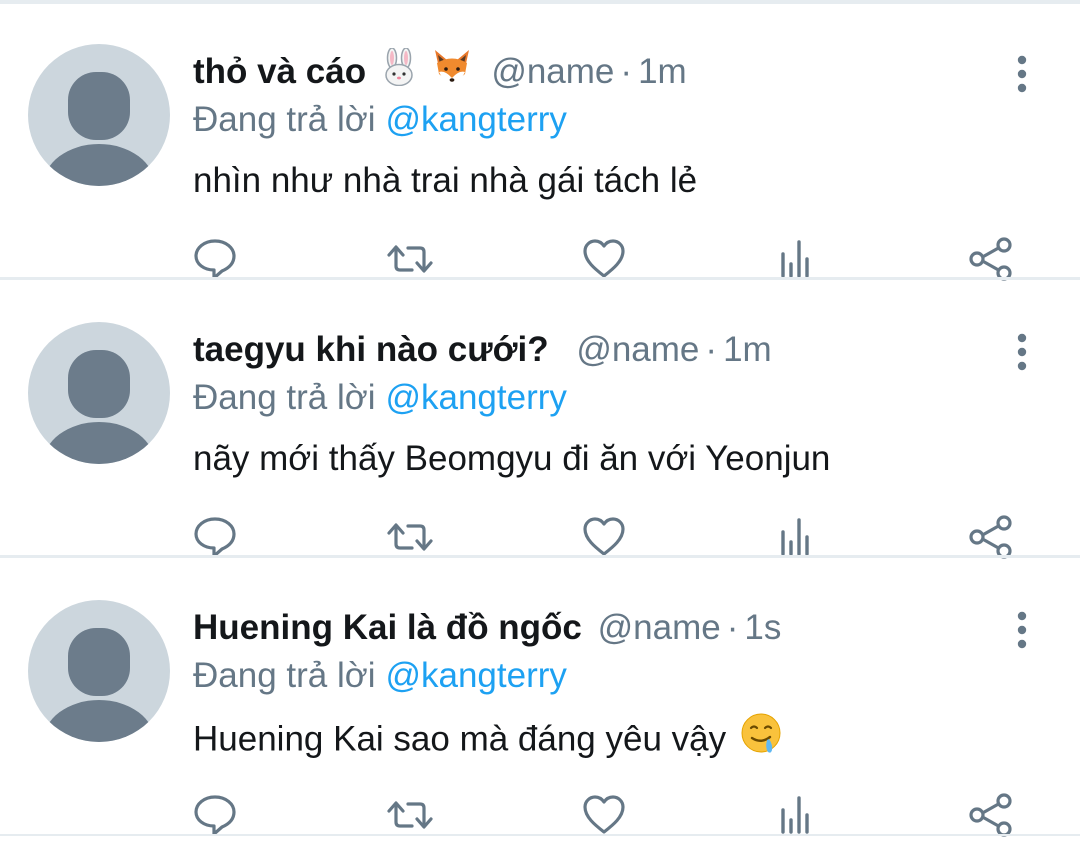 This screenshot has height=854, width=1080. I want to click on retweet-icon, so click(410, 815).